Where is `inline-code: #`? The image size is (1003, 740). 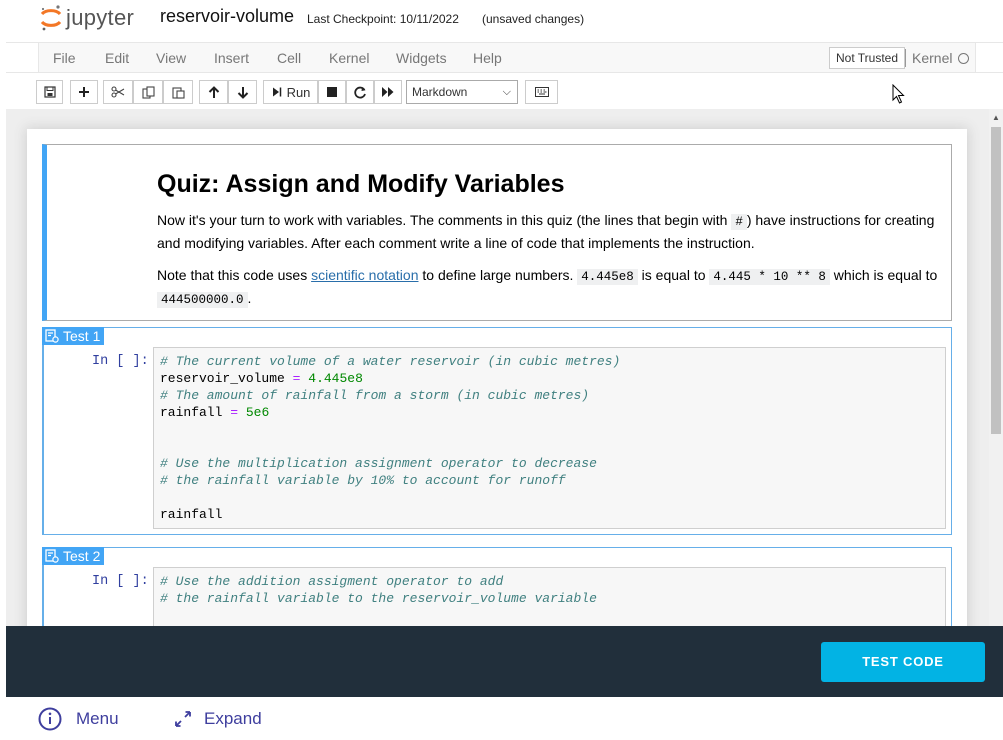
inline-code: # is located at coordinates (739, 222).